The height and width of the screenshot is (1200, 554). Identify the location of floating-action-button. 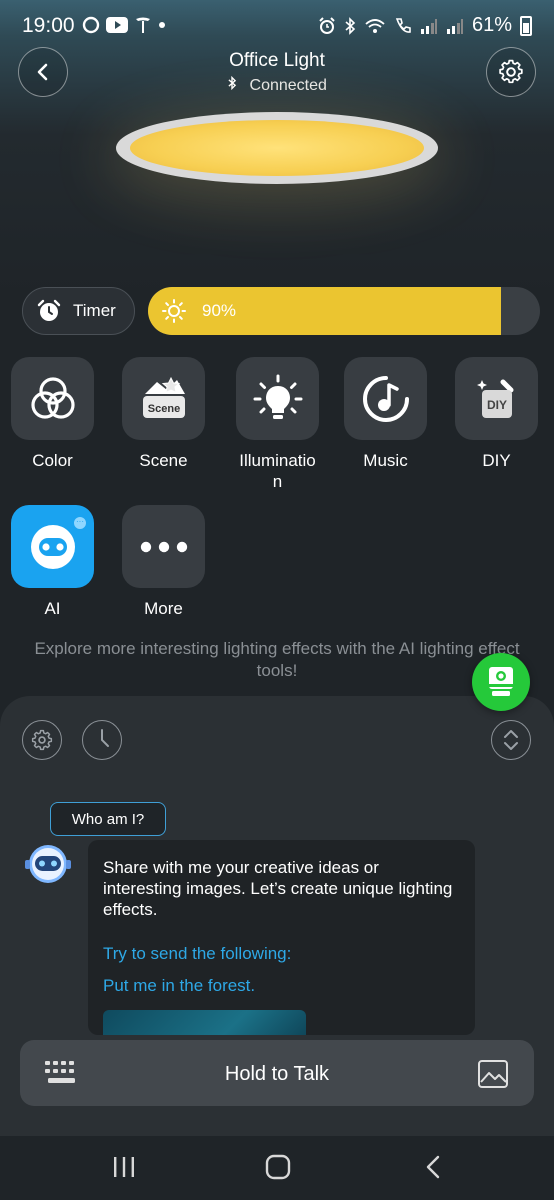
(501, 682).